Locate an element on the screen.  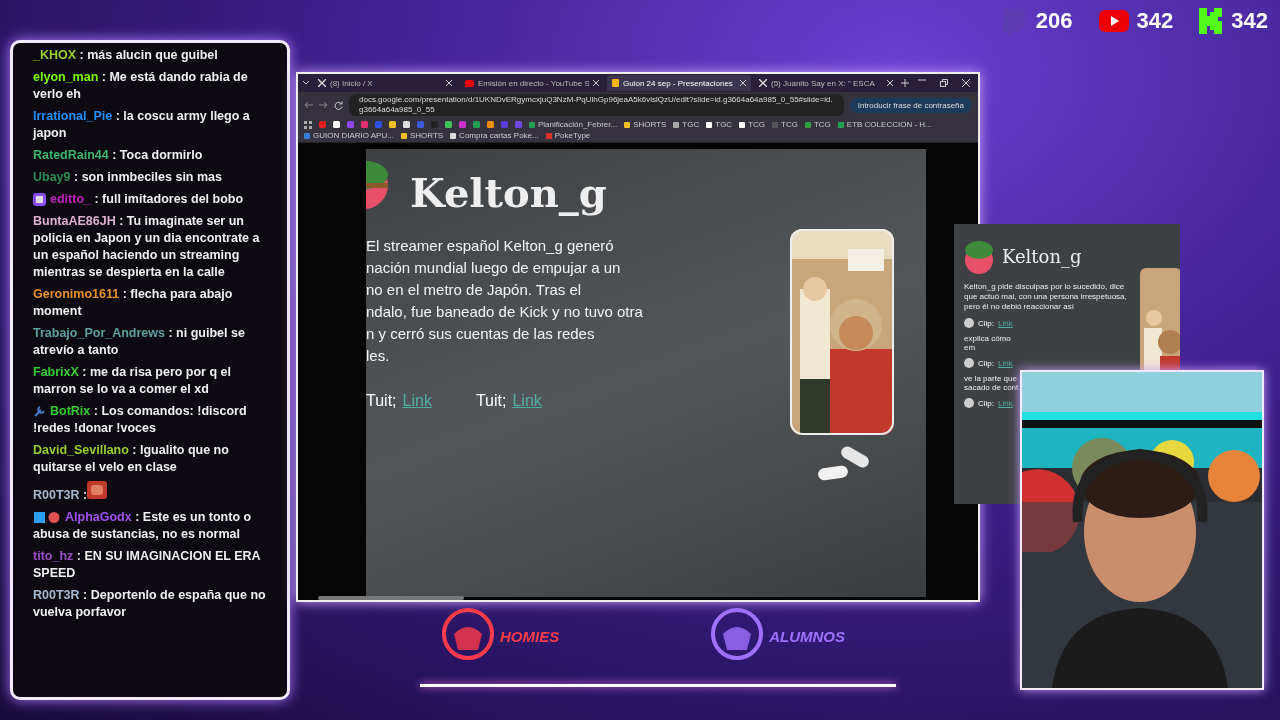
viewer-count: 206 is located at coordinates (1054, 21).